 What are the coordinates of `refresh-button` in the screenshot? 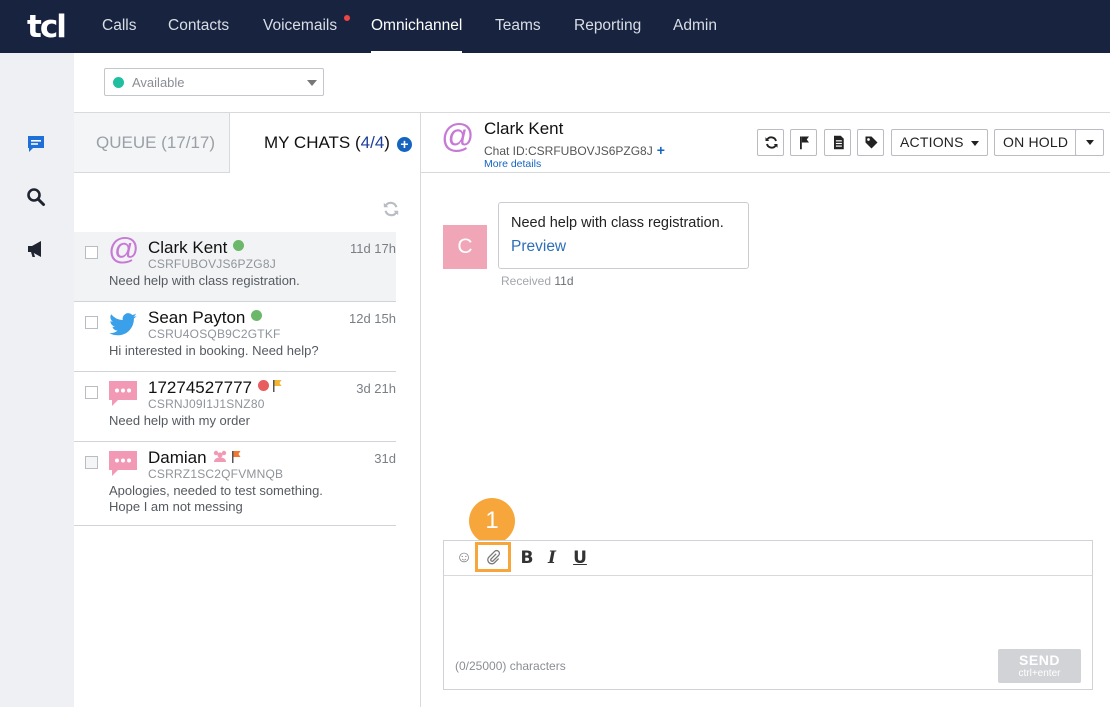 It's located at (770, 142).